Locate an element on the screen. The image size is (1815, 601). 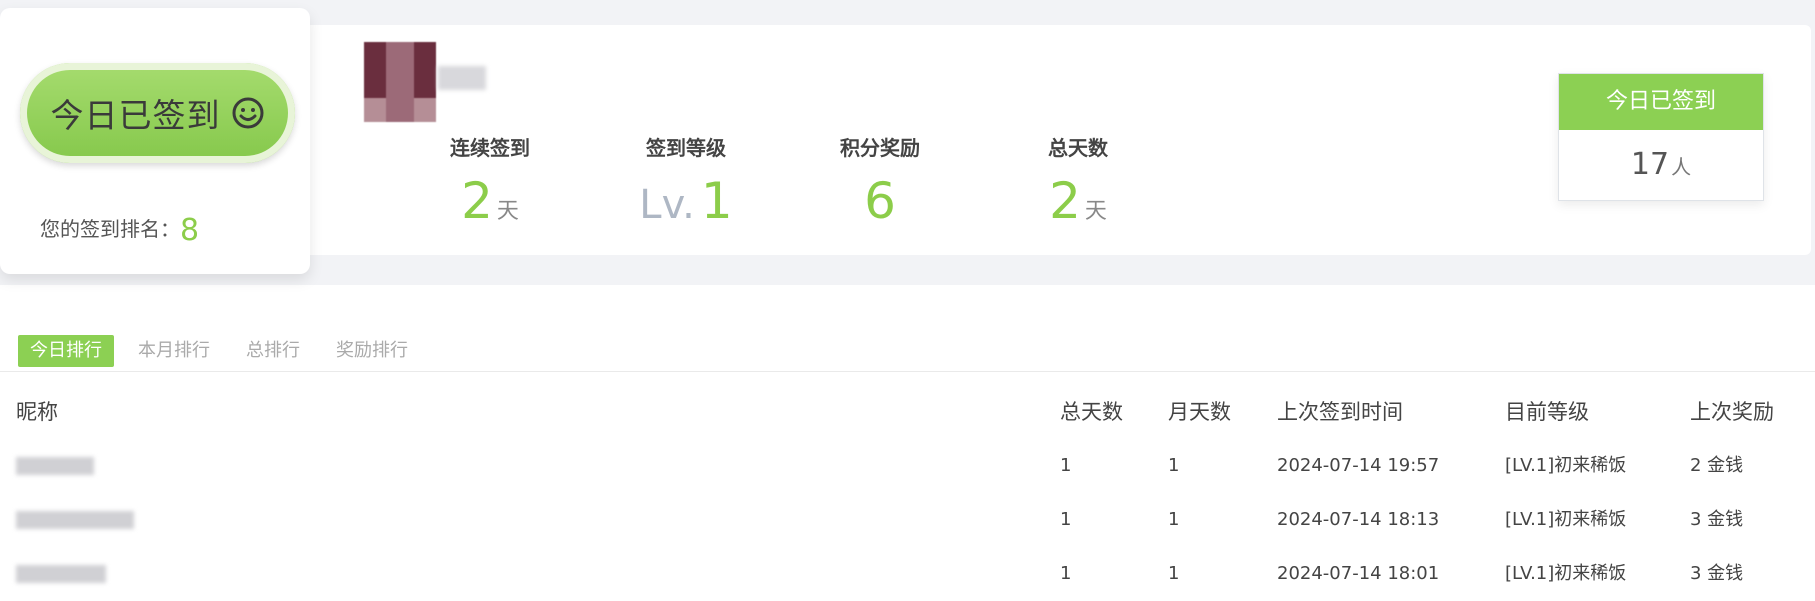
table-row: 1 1 2024-07-14 19:57 [LV.1]初来稀饭 2 金钱 is located at coordinates (907, 466).